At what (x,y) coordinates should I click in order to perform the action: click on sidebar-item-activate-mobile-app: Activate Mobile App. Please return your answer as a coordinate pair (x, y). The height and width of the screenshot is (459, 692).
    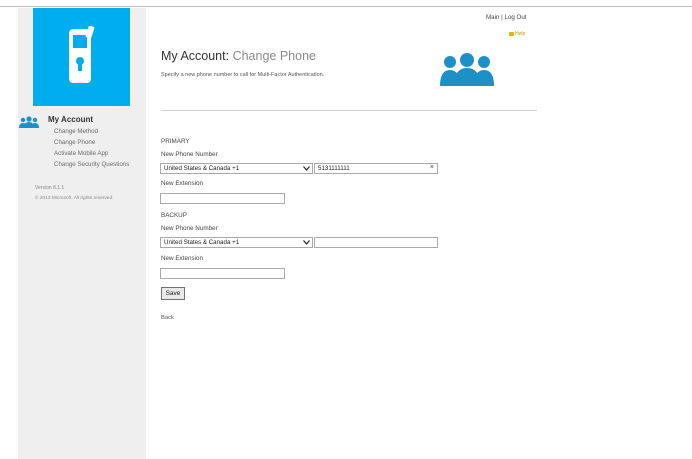
    Looking at the image, I should click on (91, 153).